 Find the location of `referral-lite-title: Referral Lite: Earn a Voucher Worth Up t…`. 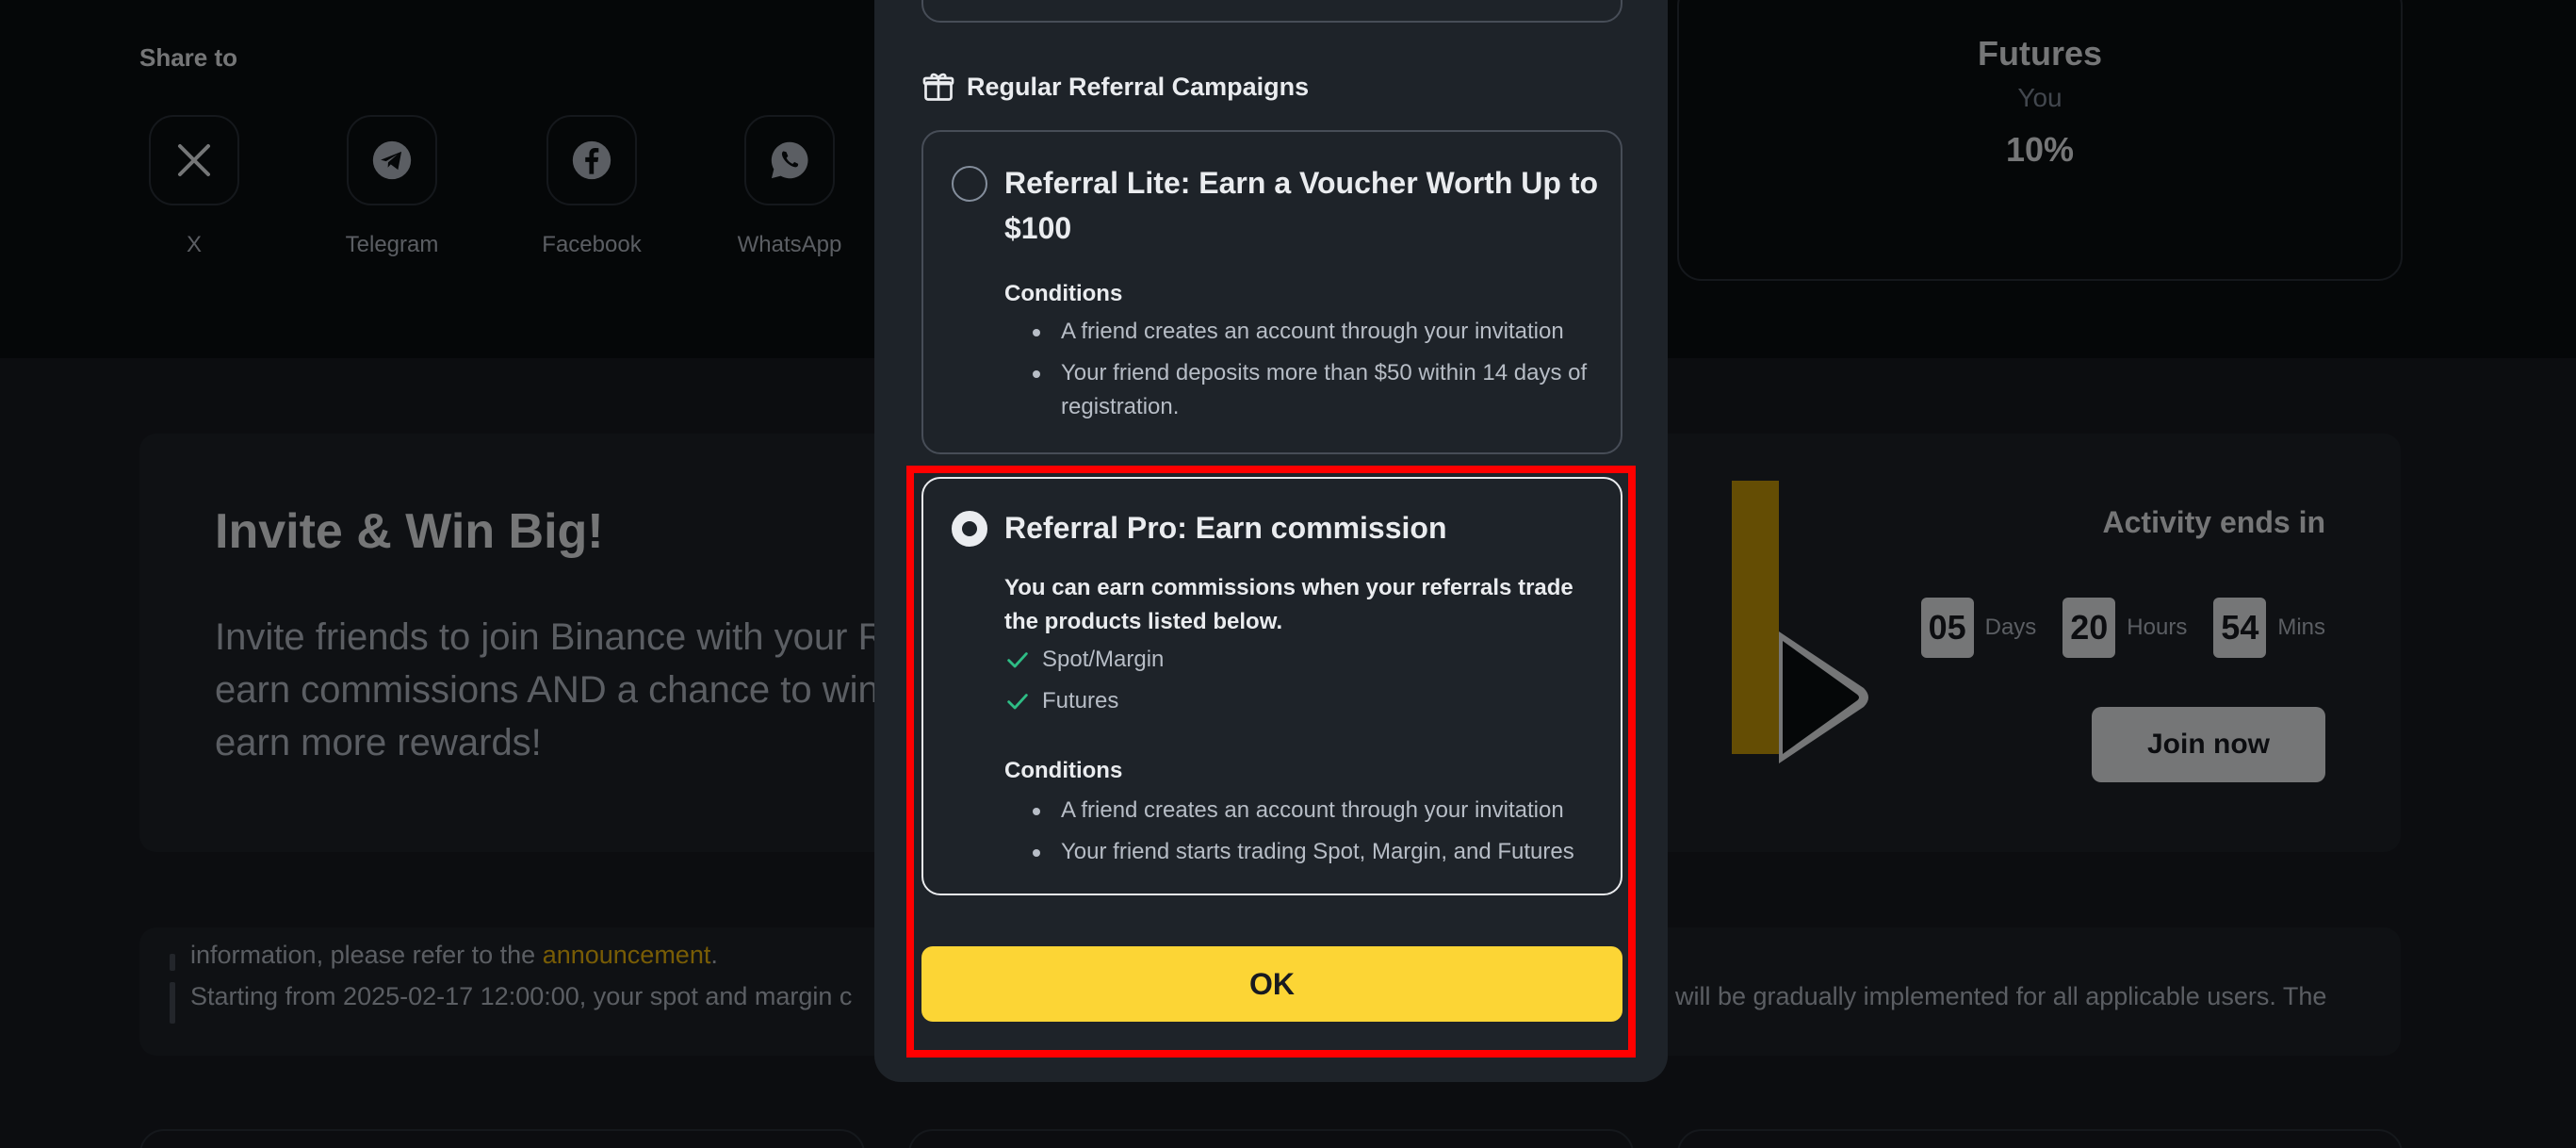

referral-lite-title: Referral Lite: Earn a Voucher Worth Up t… is located at coordinates (1301, 205).